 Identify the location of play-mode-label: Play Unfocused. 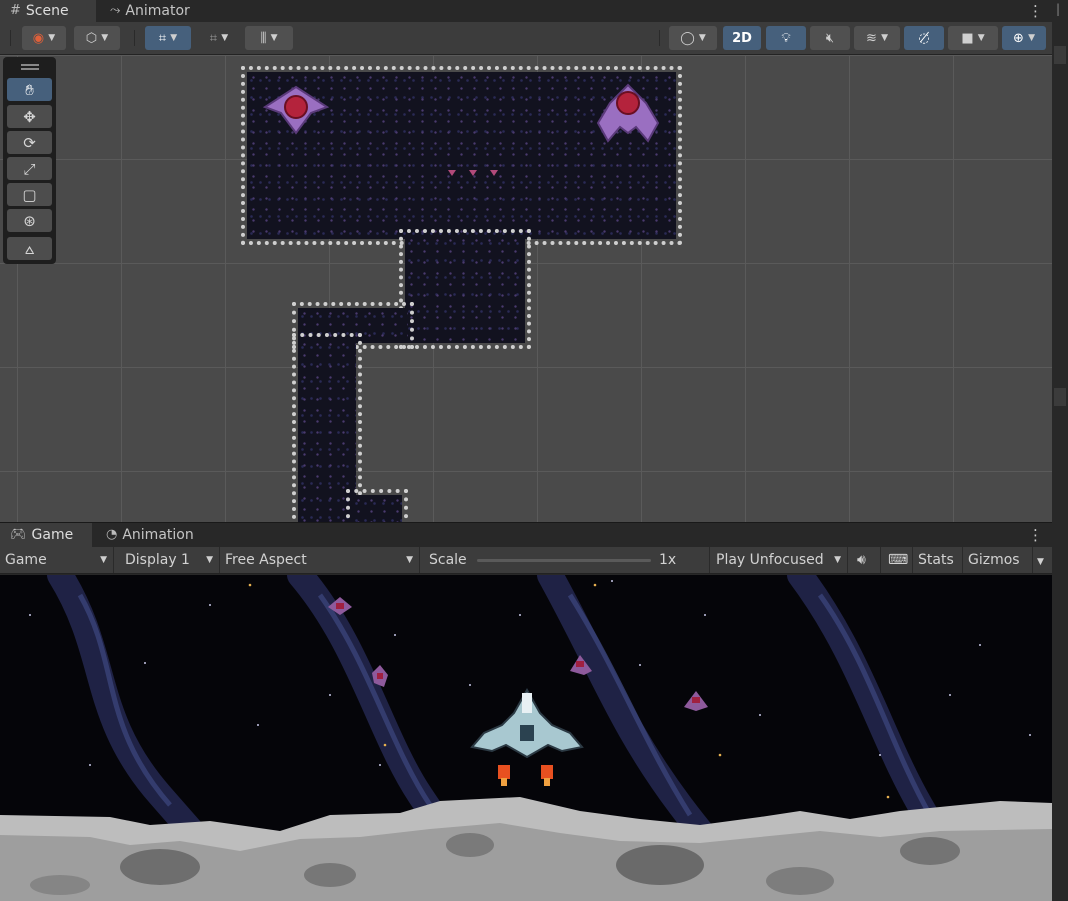
(770, 560).